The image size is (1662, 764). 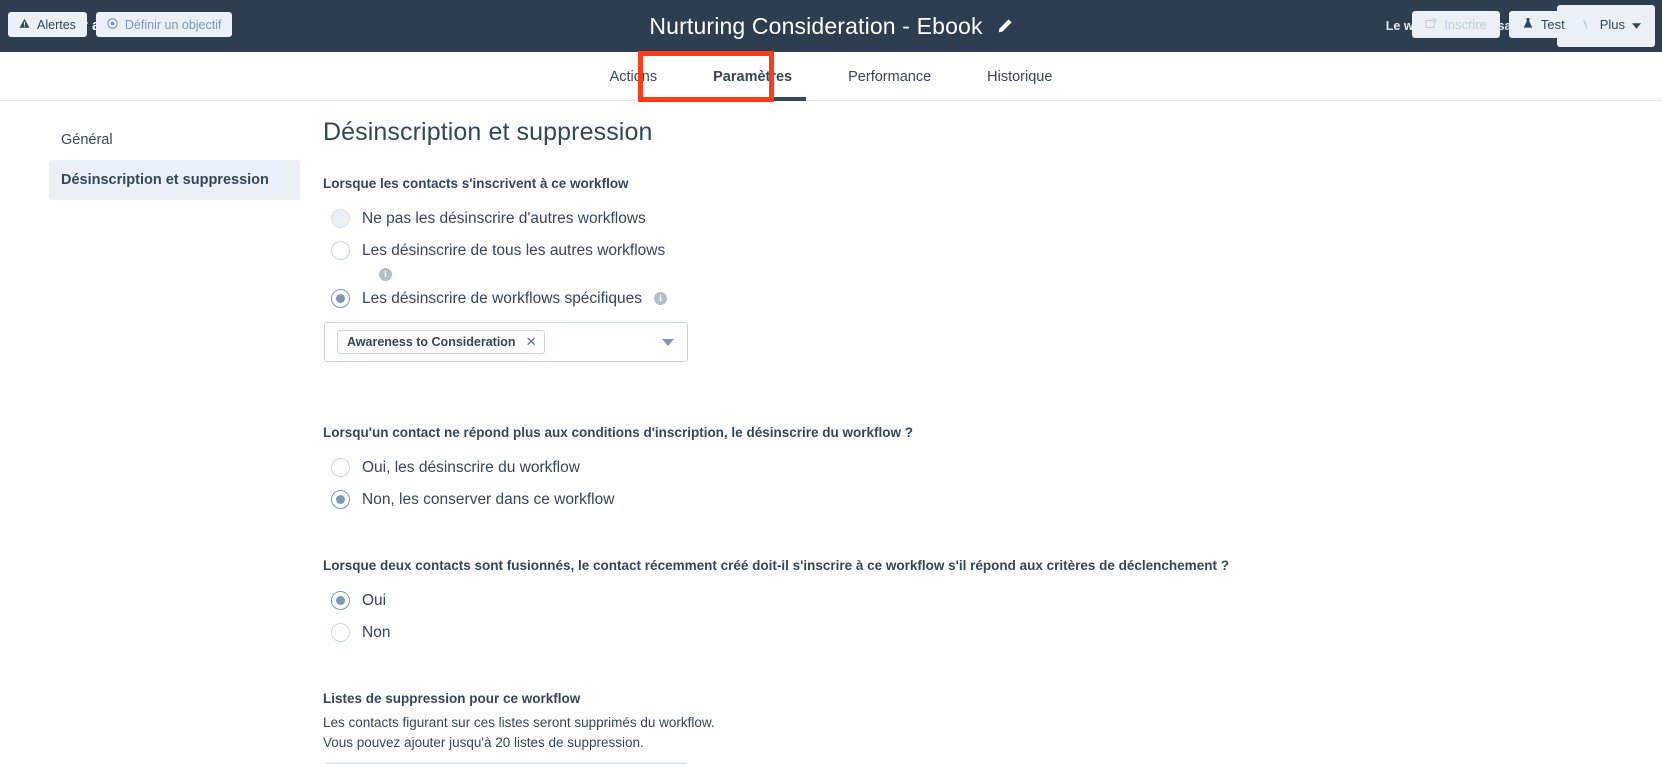 What do you see at coordinates (56, 24) in the screenshot?
I see `alerts-label: Alertes` at bounding box center [56, 24].